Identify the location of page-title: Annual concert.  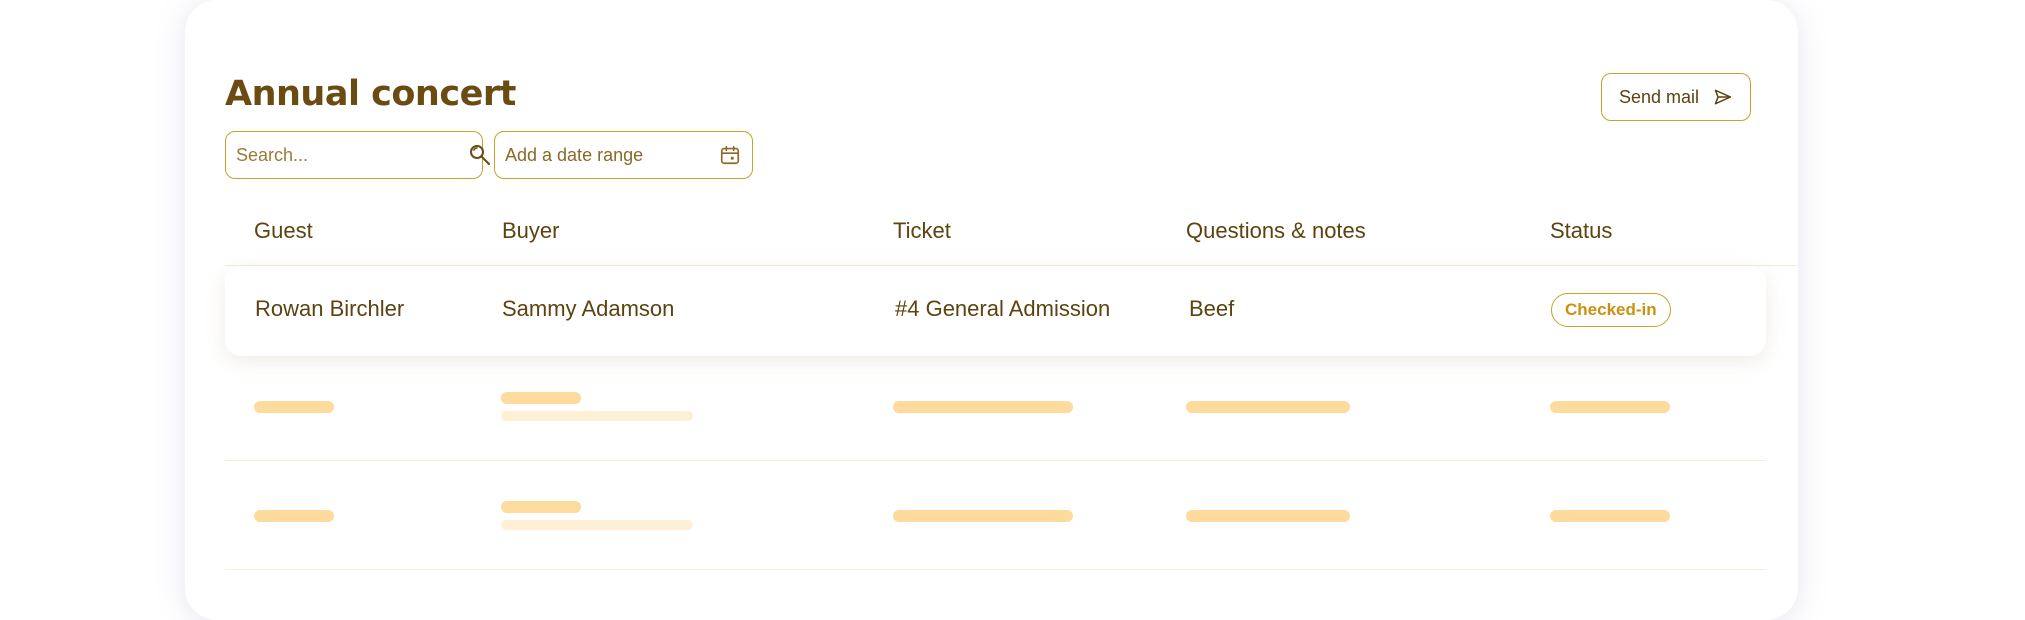
(370, 94).